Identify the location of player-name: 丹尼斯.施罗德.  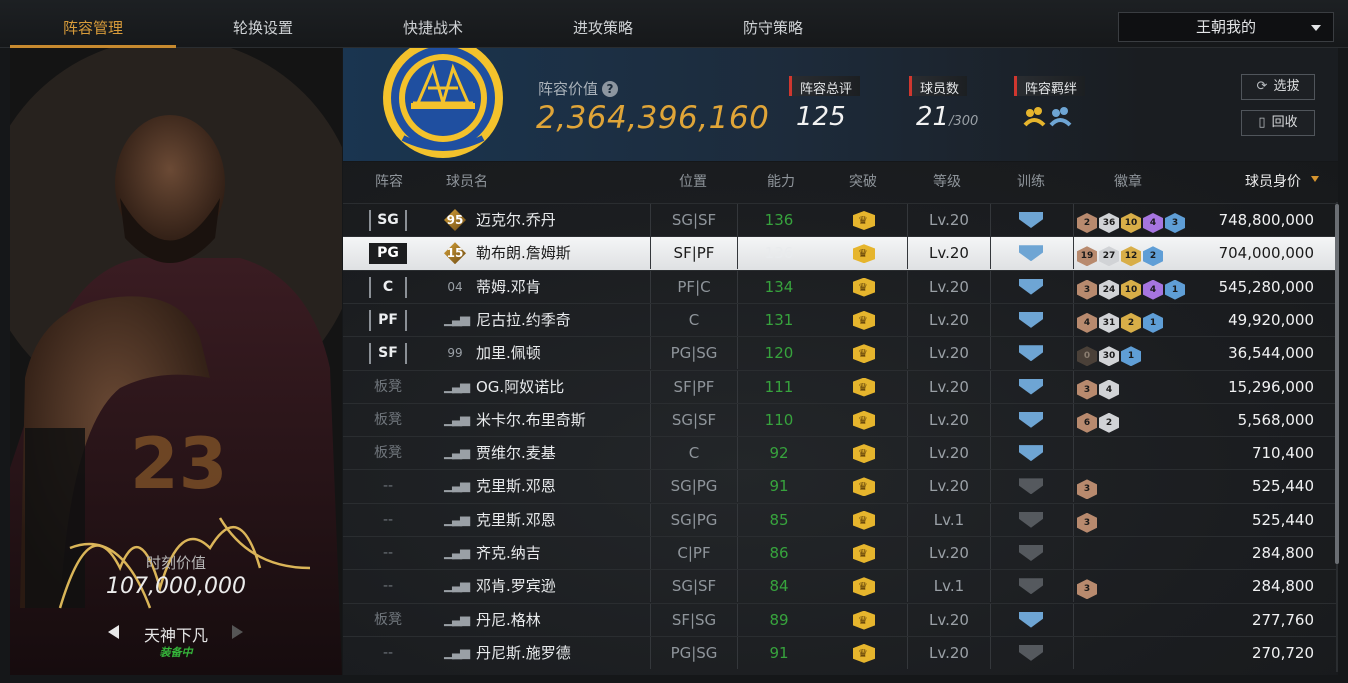
(523, 653).